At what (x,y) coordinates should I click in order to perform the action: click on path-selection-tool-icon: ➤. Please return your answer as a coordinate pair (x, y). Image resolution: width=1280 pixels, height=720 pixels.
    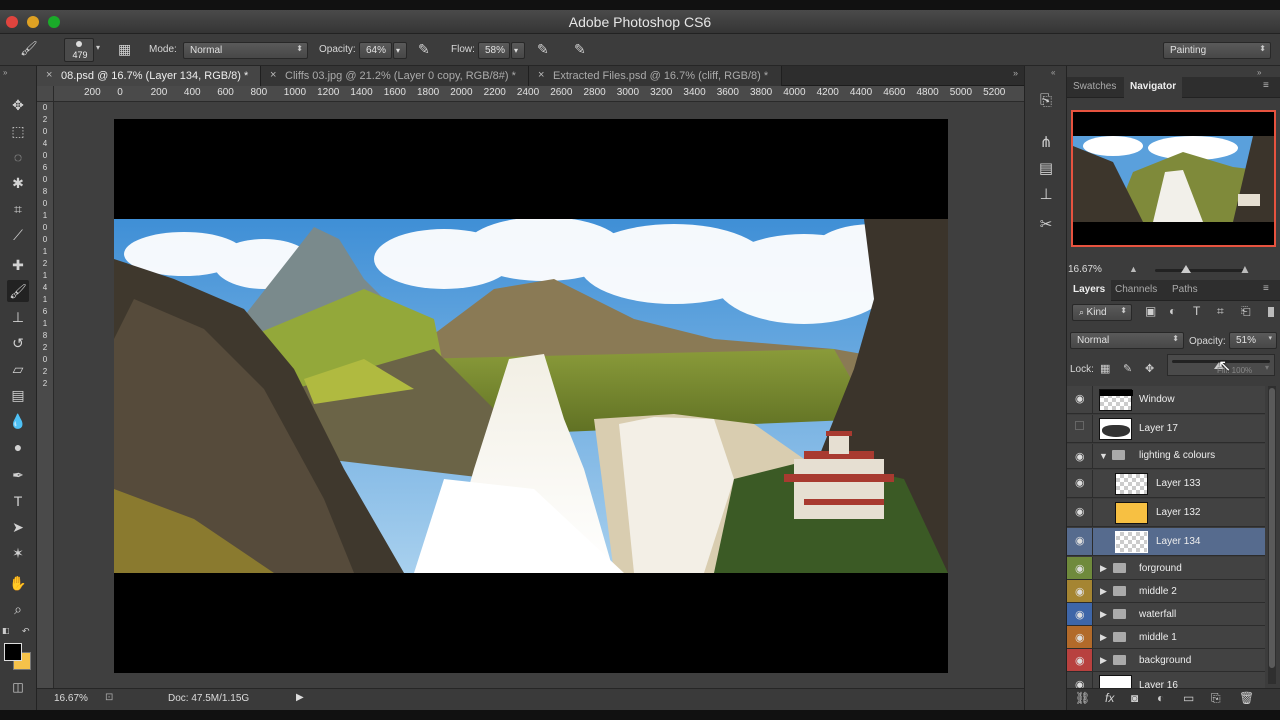
    Looking at the image, I should click on (18, 527).